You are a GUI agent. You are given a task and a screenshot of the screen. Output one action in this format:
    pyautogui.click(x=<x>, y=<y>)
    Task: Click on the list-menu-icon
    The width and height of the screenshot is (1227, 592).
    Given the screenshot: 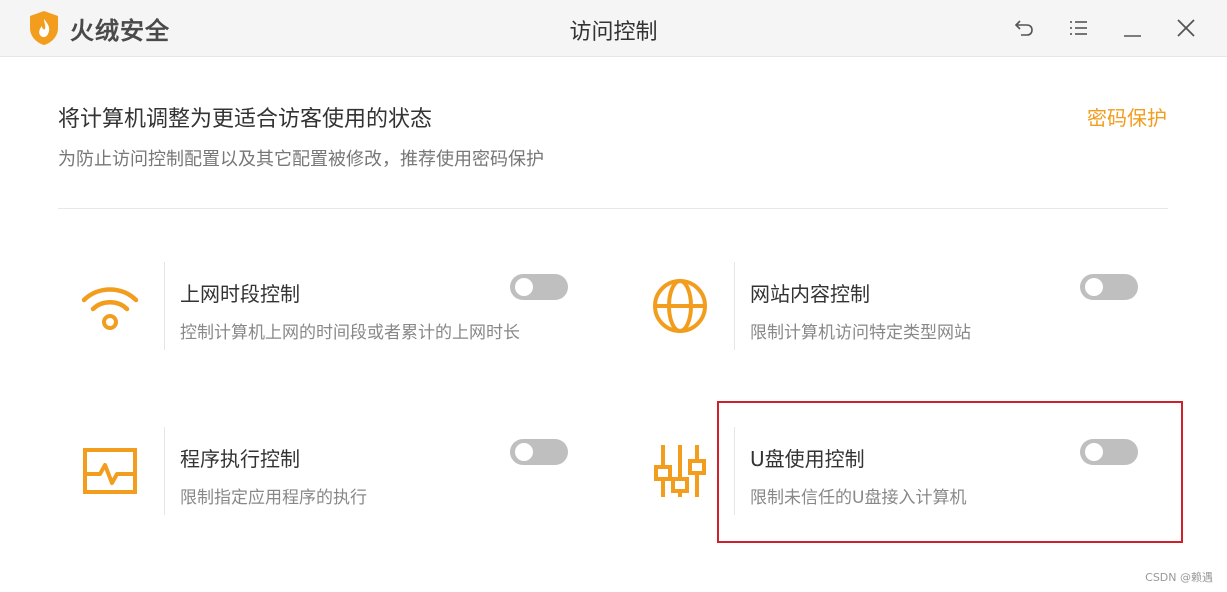 What is the action you would take?
    pyautogui.click(x=1078, y=28)
    